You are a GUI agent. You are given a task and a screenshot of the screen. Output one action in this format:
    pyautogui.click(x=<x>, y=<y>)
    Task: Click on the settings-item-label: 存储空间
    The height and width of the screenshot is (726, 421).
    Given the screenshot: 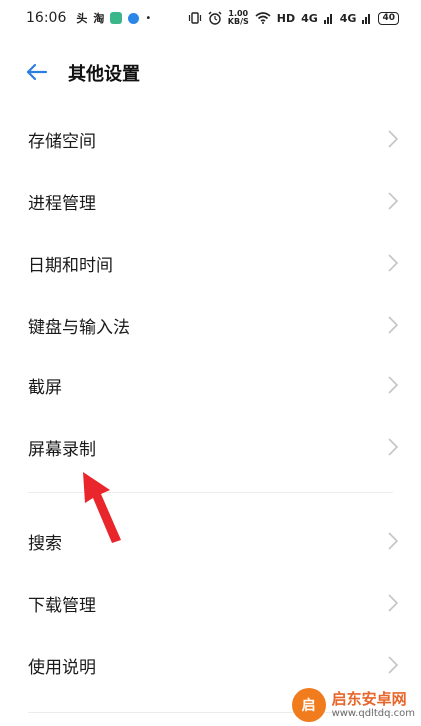 What is the action you would take?
    pyautogui.click(x=62, y=141)
    